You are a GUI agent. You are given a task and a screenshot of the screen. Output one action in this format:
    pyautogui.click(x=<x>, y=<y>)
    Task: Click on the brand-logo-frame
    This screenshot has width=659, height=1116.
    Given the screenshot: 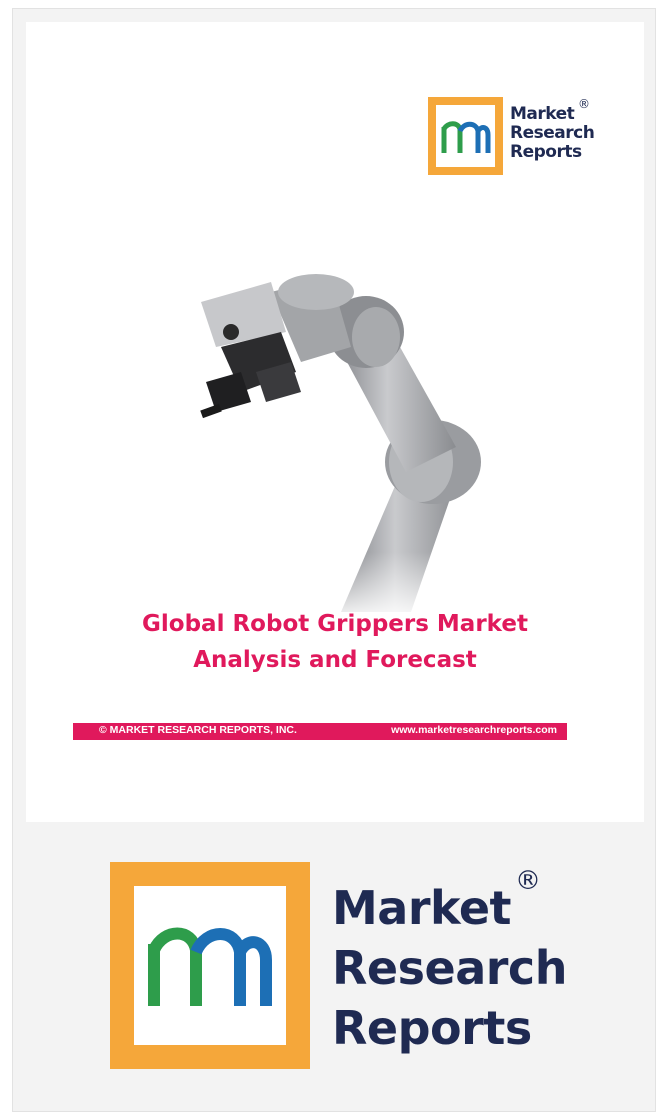 What is the action you would take?
    pyautogui.click(x=210, y=965)
    